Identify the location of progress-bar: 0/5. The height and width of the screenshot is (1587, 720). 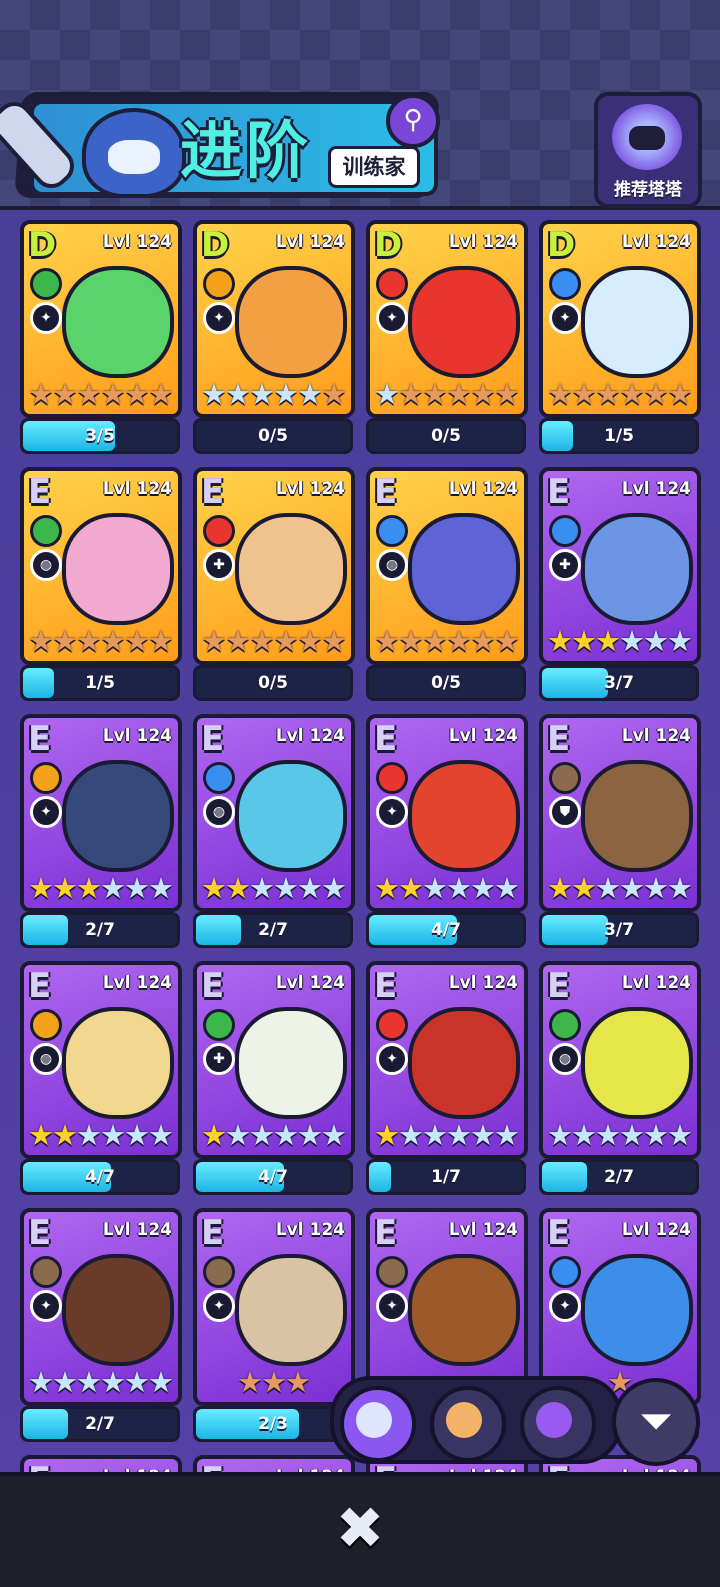
(273, 436).